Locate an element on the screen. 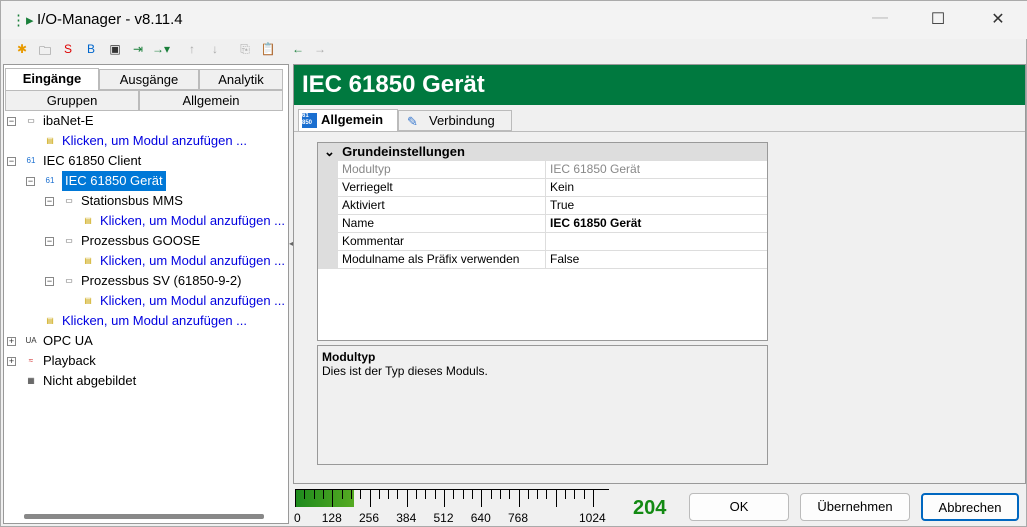 The image size is (1027, 527). tree-item-label: Stationsbus MMS is located at coordinates (132, 200).